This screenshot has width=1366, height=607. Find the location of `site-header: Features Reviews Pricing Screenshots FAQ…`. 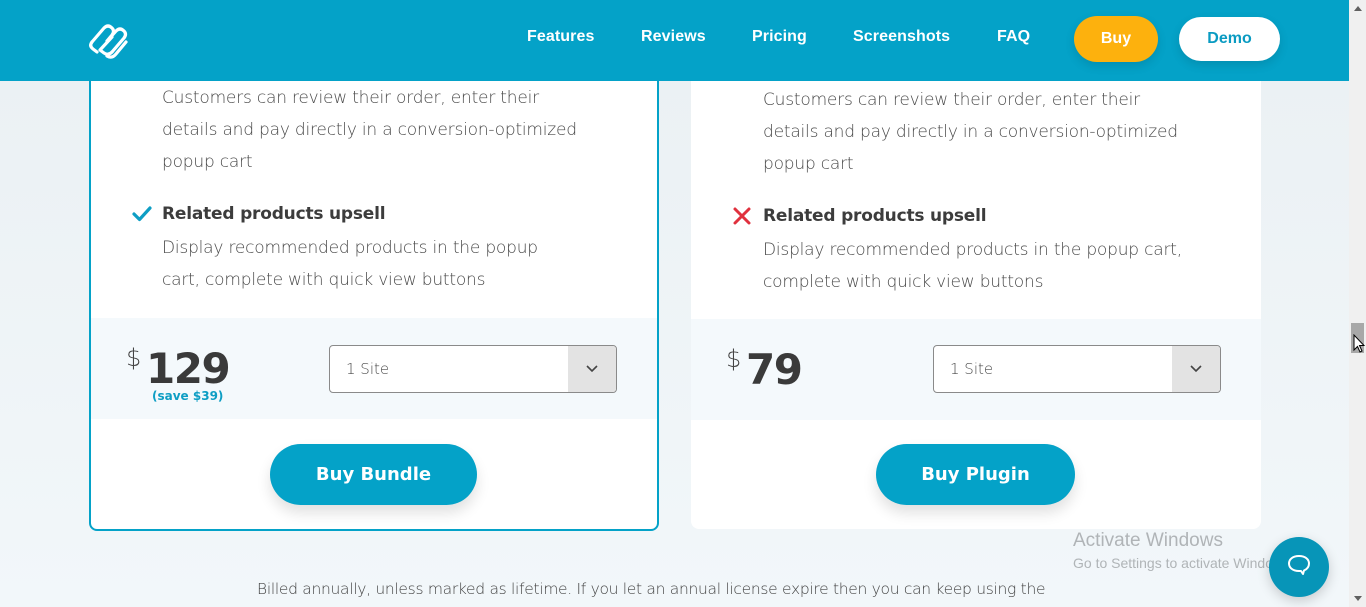

site-header: Features Reviews Pricing Screenshots FAQ… is located at coordinates (674, 40).